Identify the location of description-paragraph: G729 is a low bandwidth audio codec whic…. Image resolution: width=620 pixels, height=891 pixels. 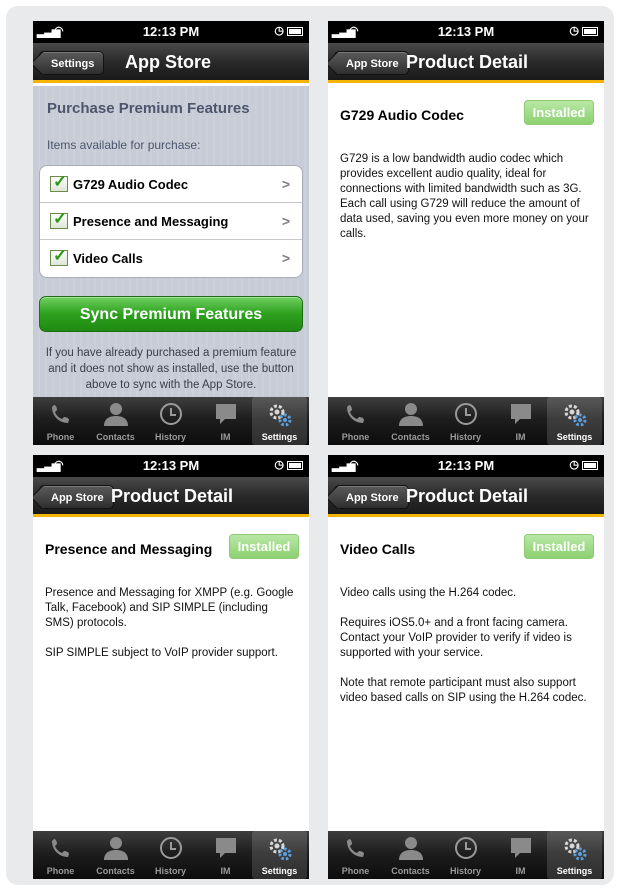
(464, 196).